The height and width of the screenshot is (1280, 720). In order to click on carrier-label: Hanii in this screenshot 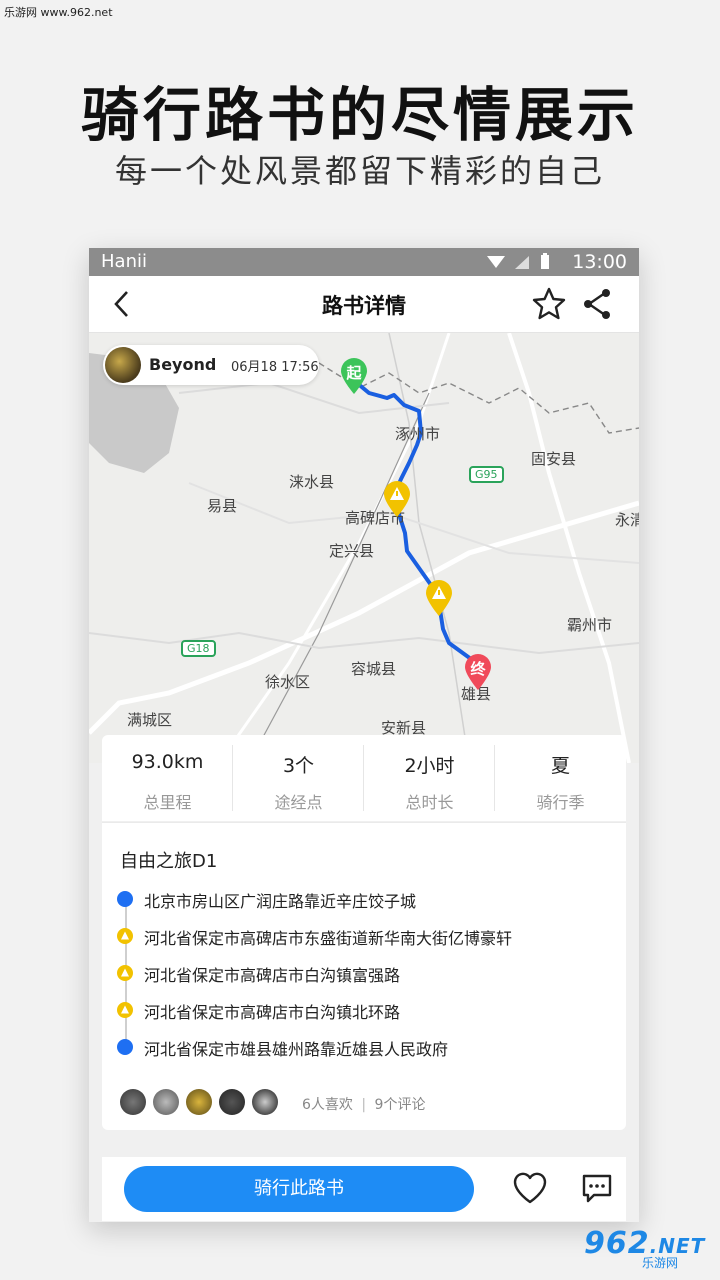, I will do `click(124, 261)`.